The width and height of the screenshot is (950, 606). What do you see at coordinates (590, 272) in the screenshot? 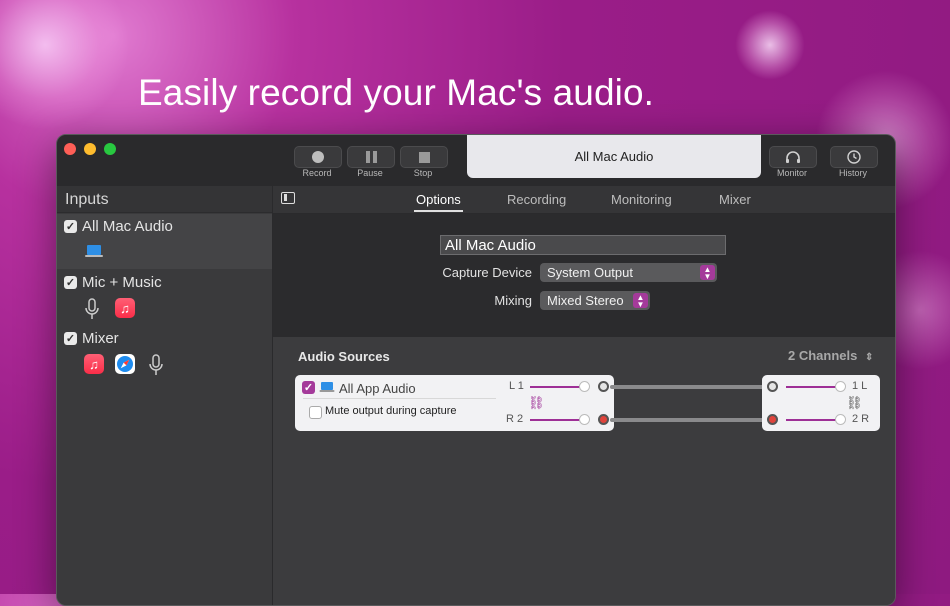
I see `capture-device-value: System Output` at bounding box center [590, 272].